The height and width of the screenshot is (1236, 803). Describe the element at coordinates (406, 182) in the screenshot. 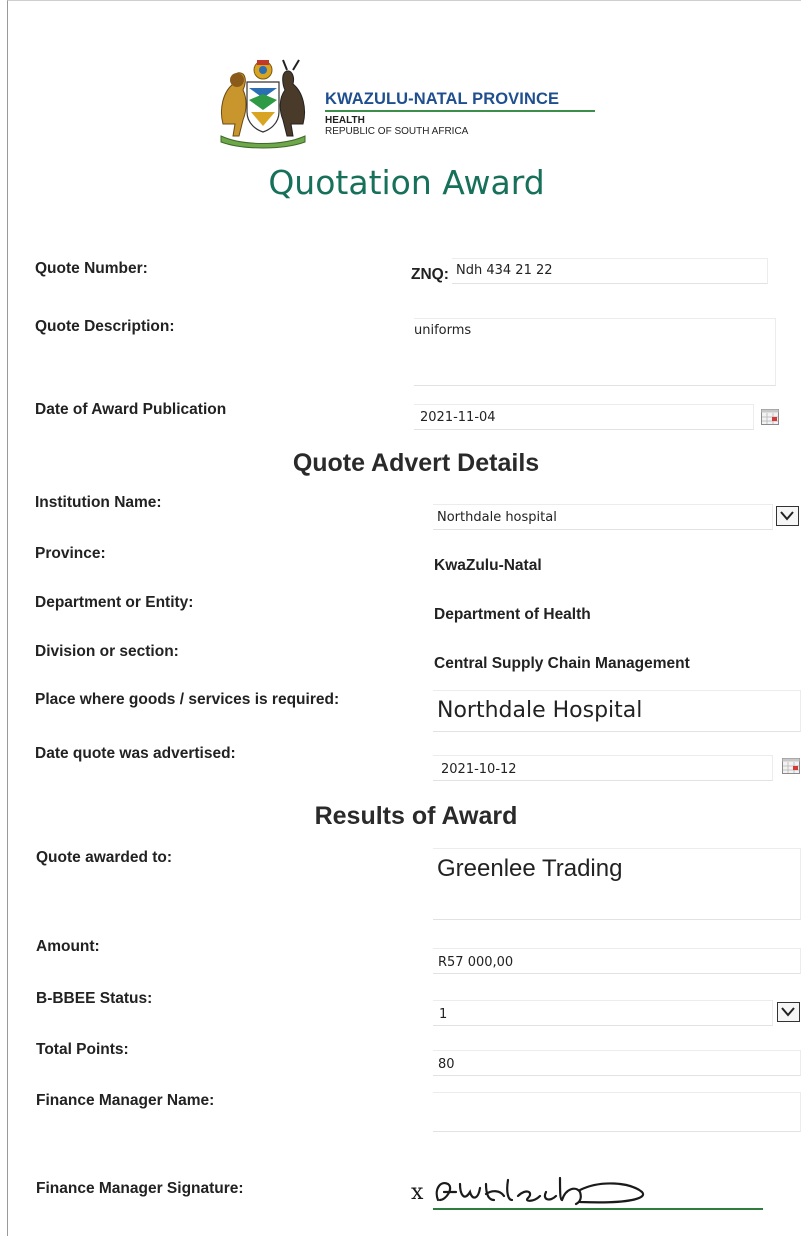

I see `document-title: Quotation Award` at that location.